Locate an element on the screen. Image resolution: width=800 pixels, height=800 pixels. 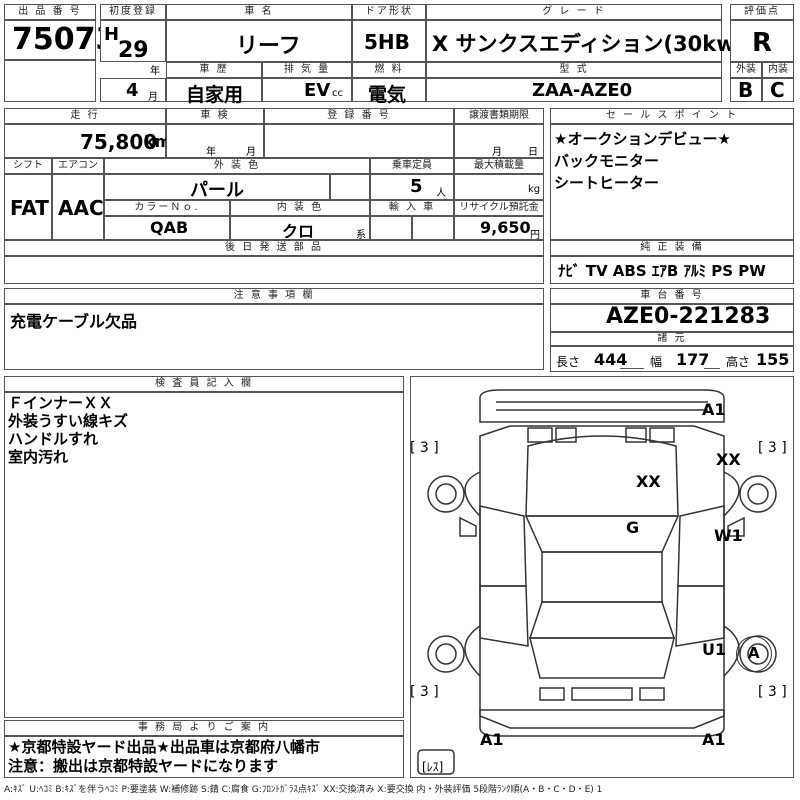
recycle-header: リサイクル預託金 is located at coordinates (499, 208).